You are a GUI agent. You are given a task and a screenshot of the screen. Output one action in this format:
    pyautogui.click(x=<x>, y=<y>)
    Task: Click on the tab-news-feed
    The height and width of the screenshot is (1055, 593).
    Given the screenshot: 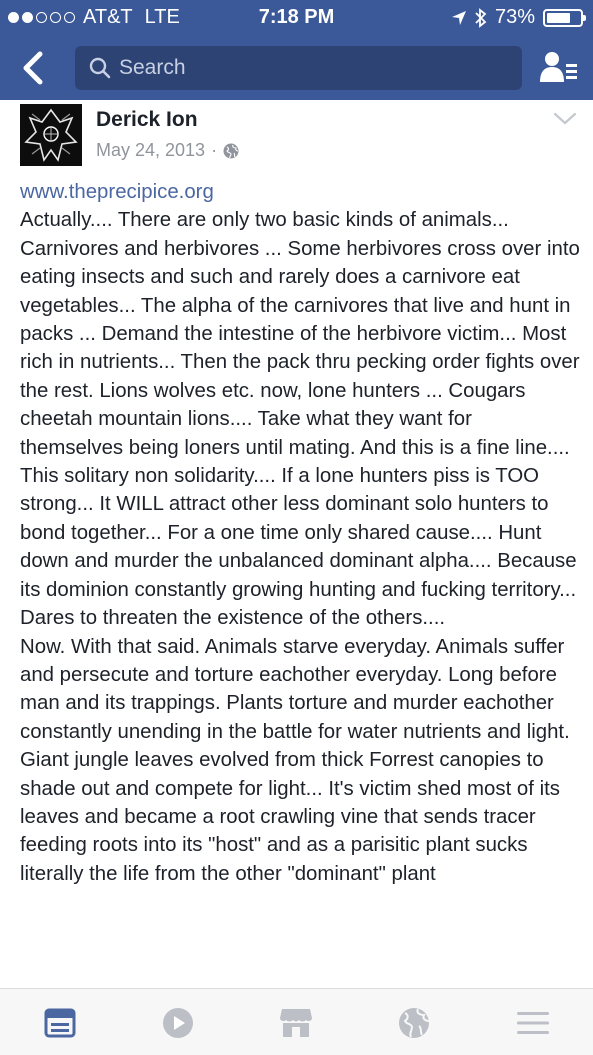 What is the action you would take?
    pyautogui.click(x=60, y=1023)
    